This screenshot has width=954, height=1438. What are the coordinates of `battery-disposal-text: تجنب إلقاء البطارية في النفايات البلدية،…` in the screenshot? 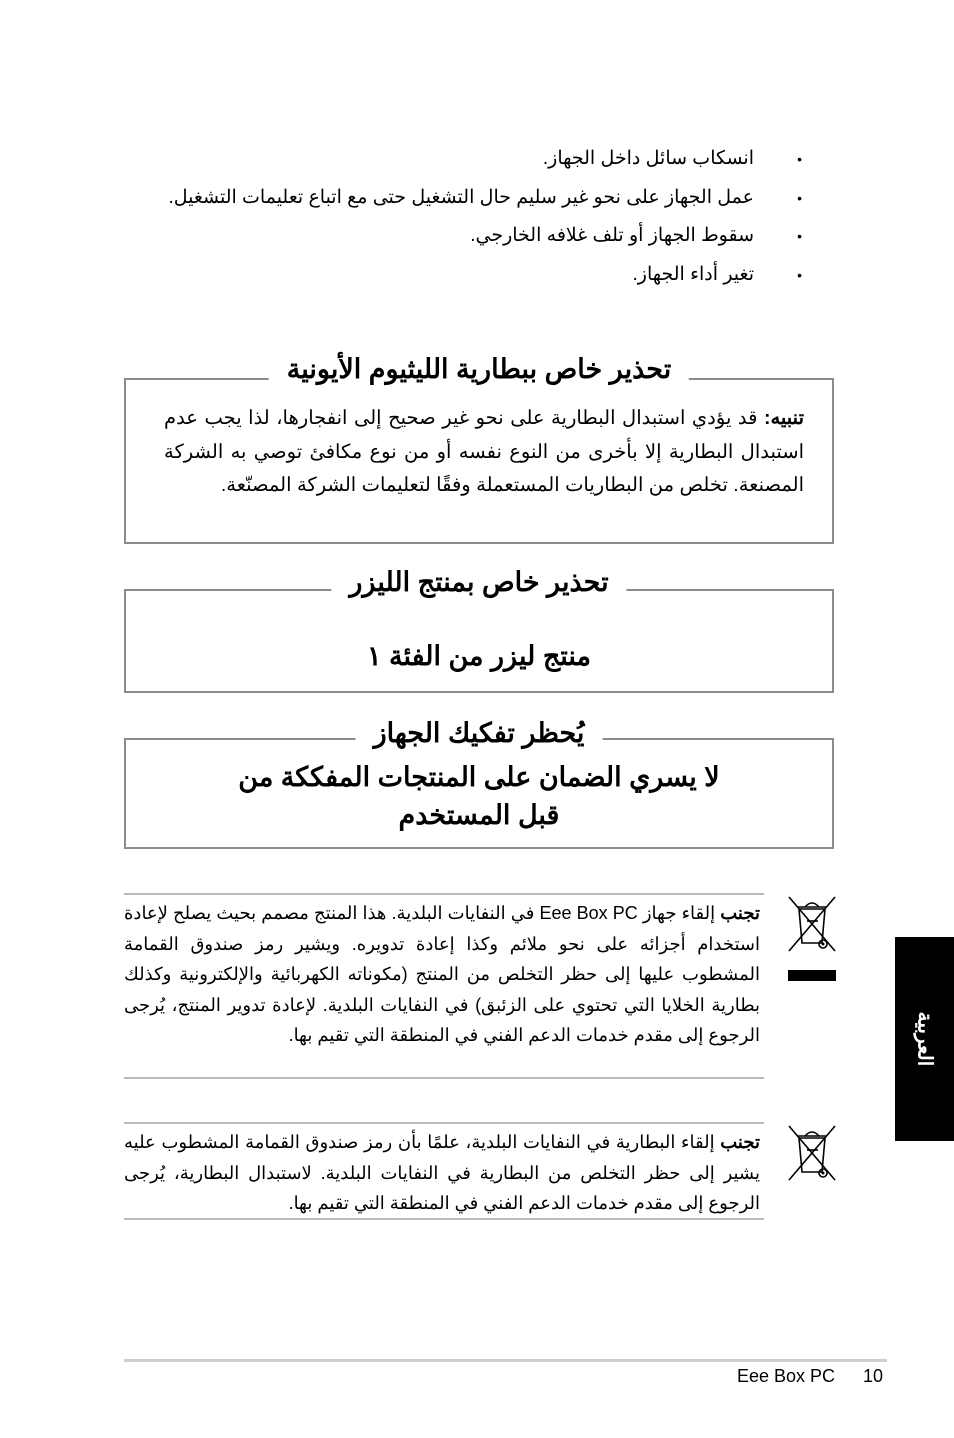 It's located at (444, 1171).